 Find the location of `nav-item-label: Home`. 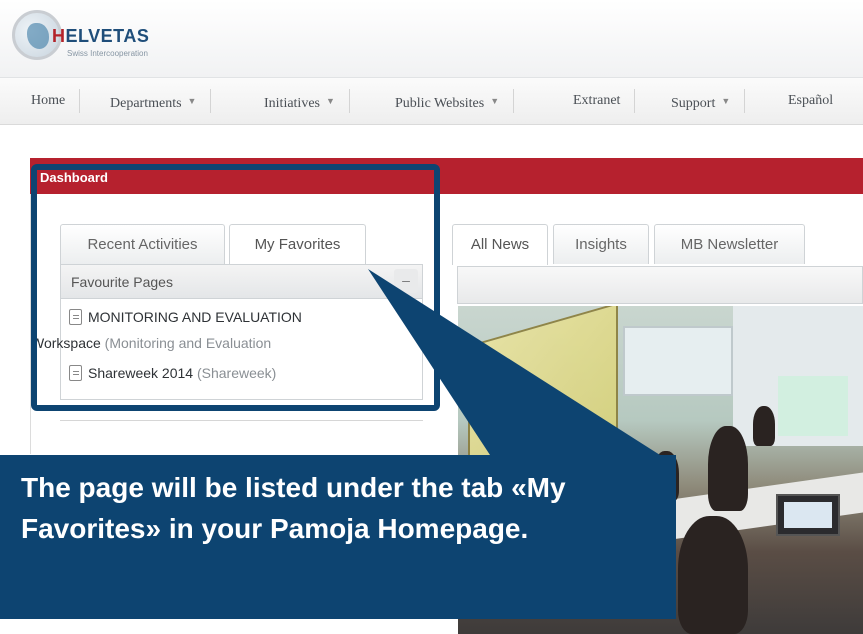

nav-item-label: Home is located at coordinates (48, 100).